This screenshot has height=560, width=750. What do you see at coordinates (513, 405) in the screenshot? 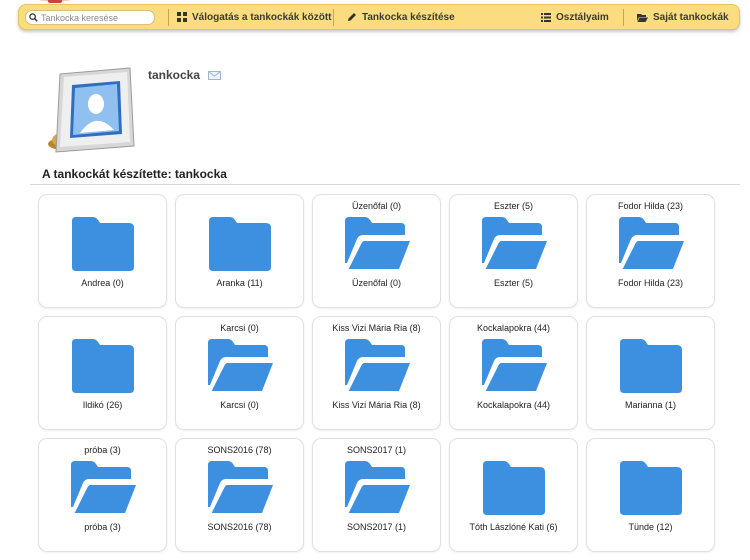
I see `folder-label: Kockalapokra (44)` at bounding box center [513, 405].